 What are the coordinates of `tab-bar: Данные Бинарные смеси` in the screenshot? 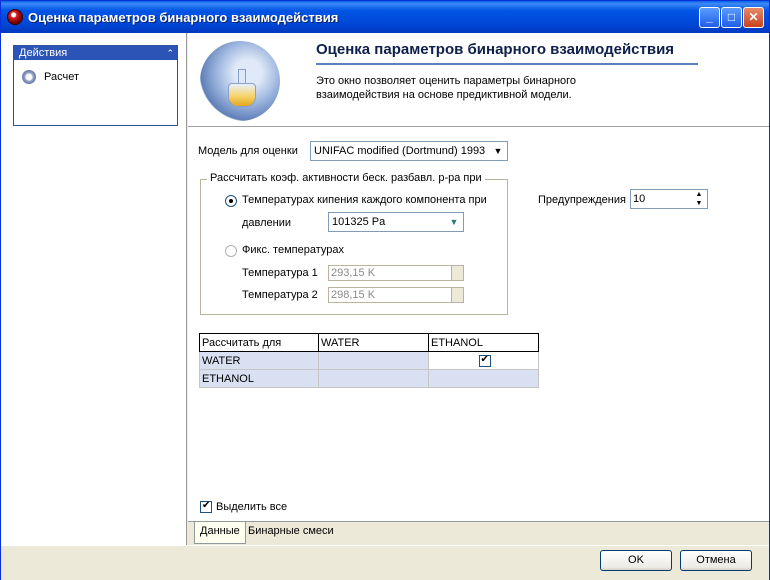 It's located at (478, 533).